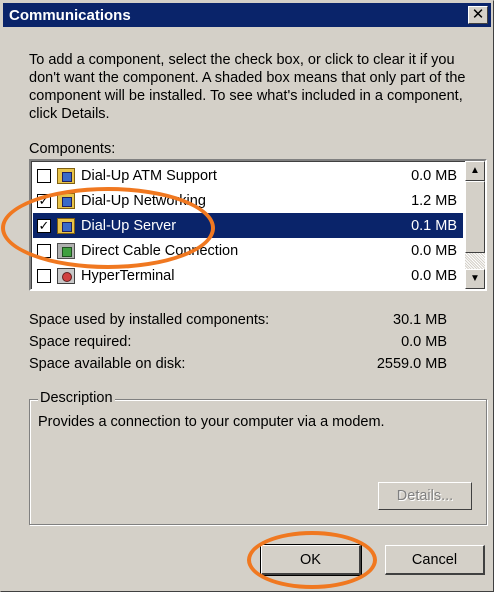 The width and height of the screenshot is (494, 592). I want to click on space-required-row: Space required: 0.0 MB, so click(238, 342).